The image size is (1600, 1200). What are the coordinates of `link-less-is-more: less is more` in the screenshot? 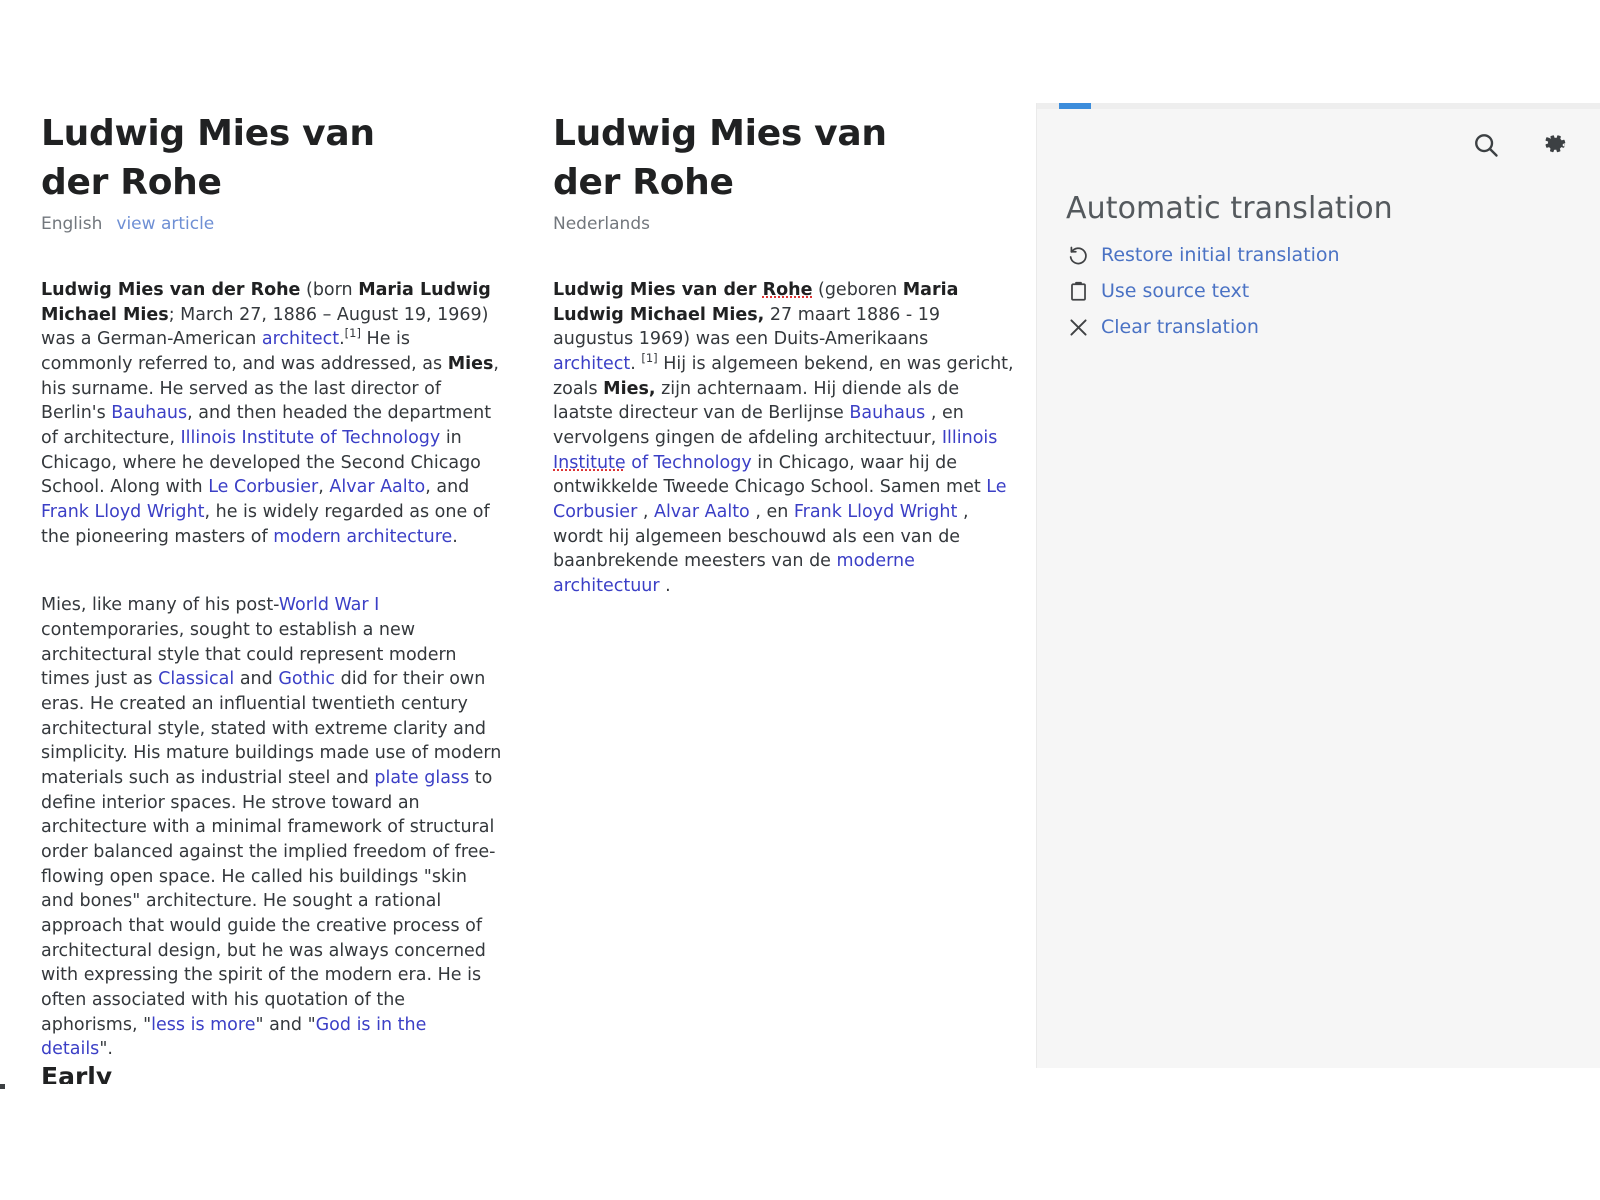 It's located at (203, 1025).